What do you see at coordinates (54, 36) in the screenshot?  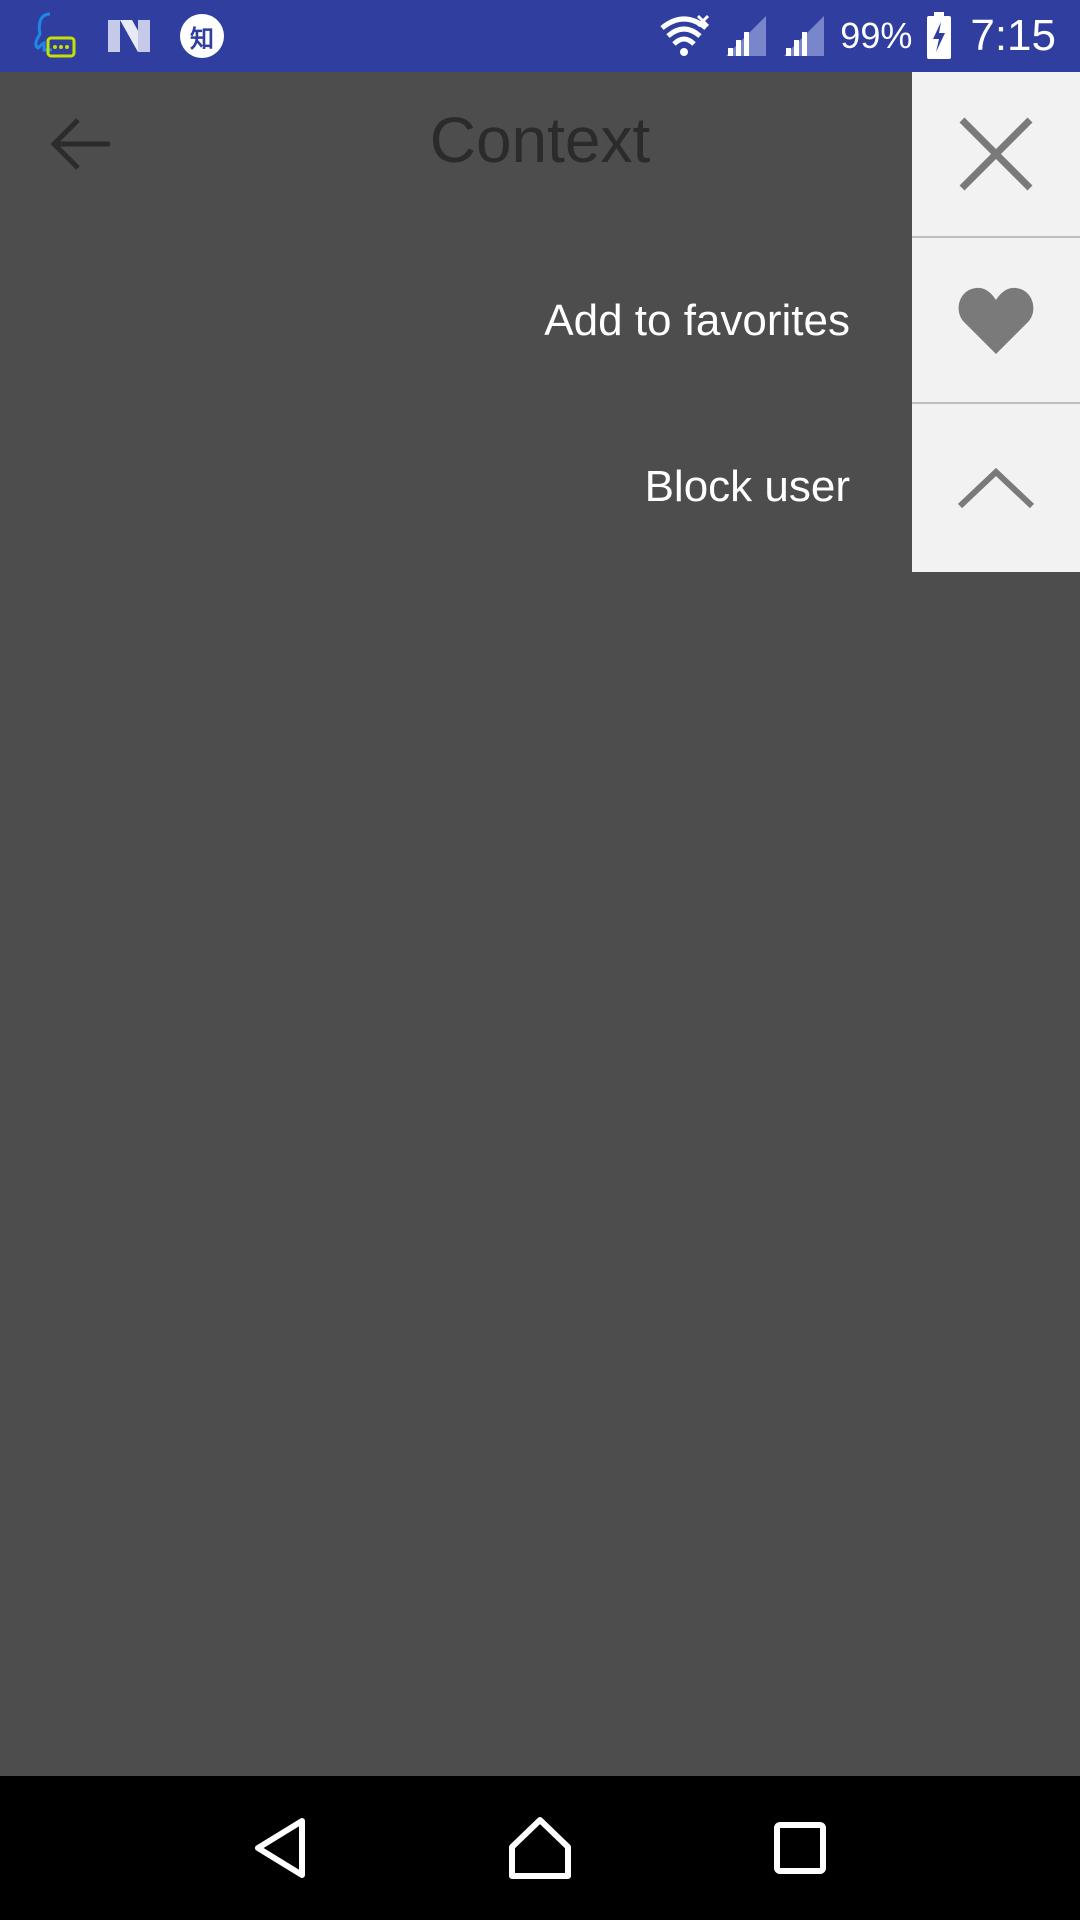 I see `qq-chat-icon` at bounding box center [54, 36].